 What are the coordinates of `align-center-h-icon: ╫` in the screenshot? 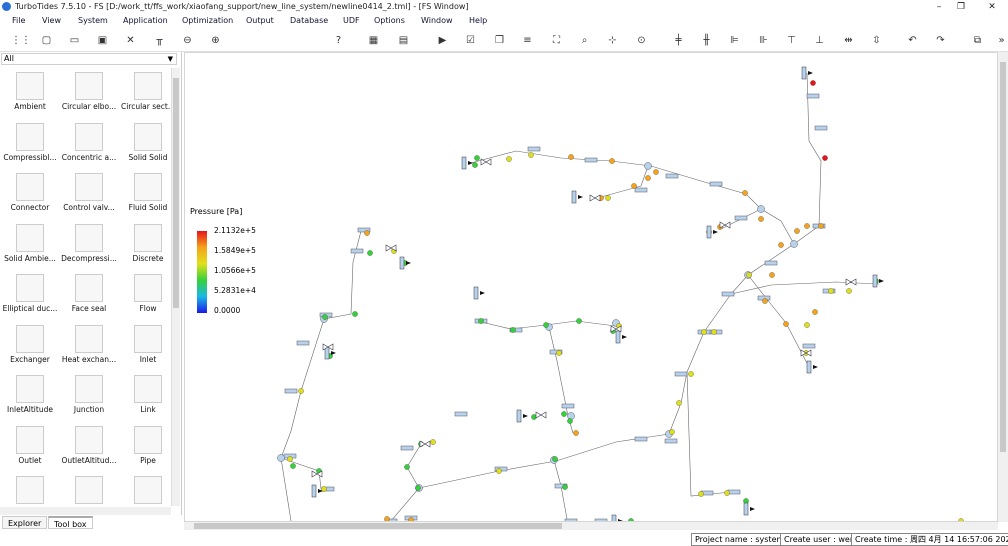 It's located at (706, 40).